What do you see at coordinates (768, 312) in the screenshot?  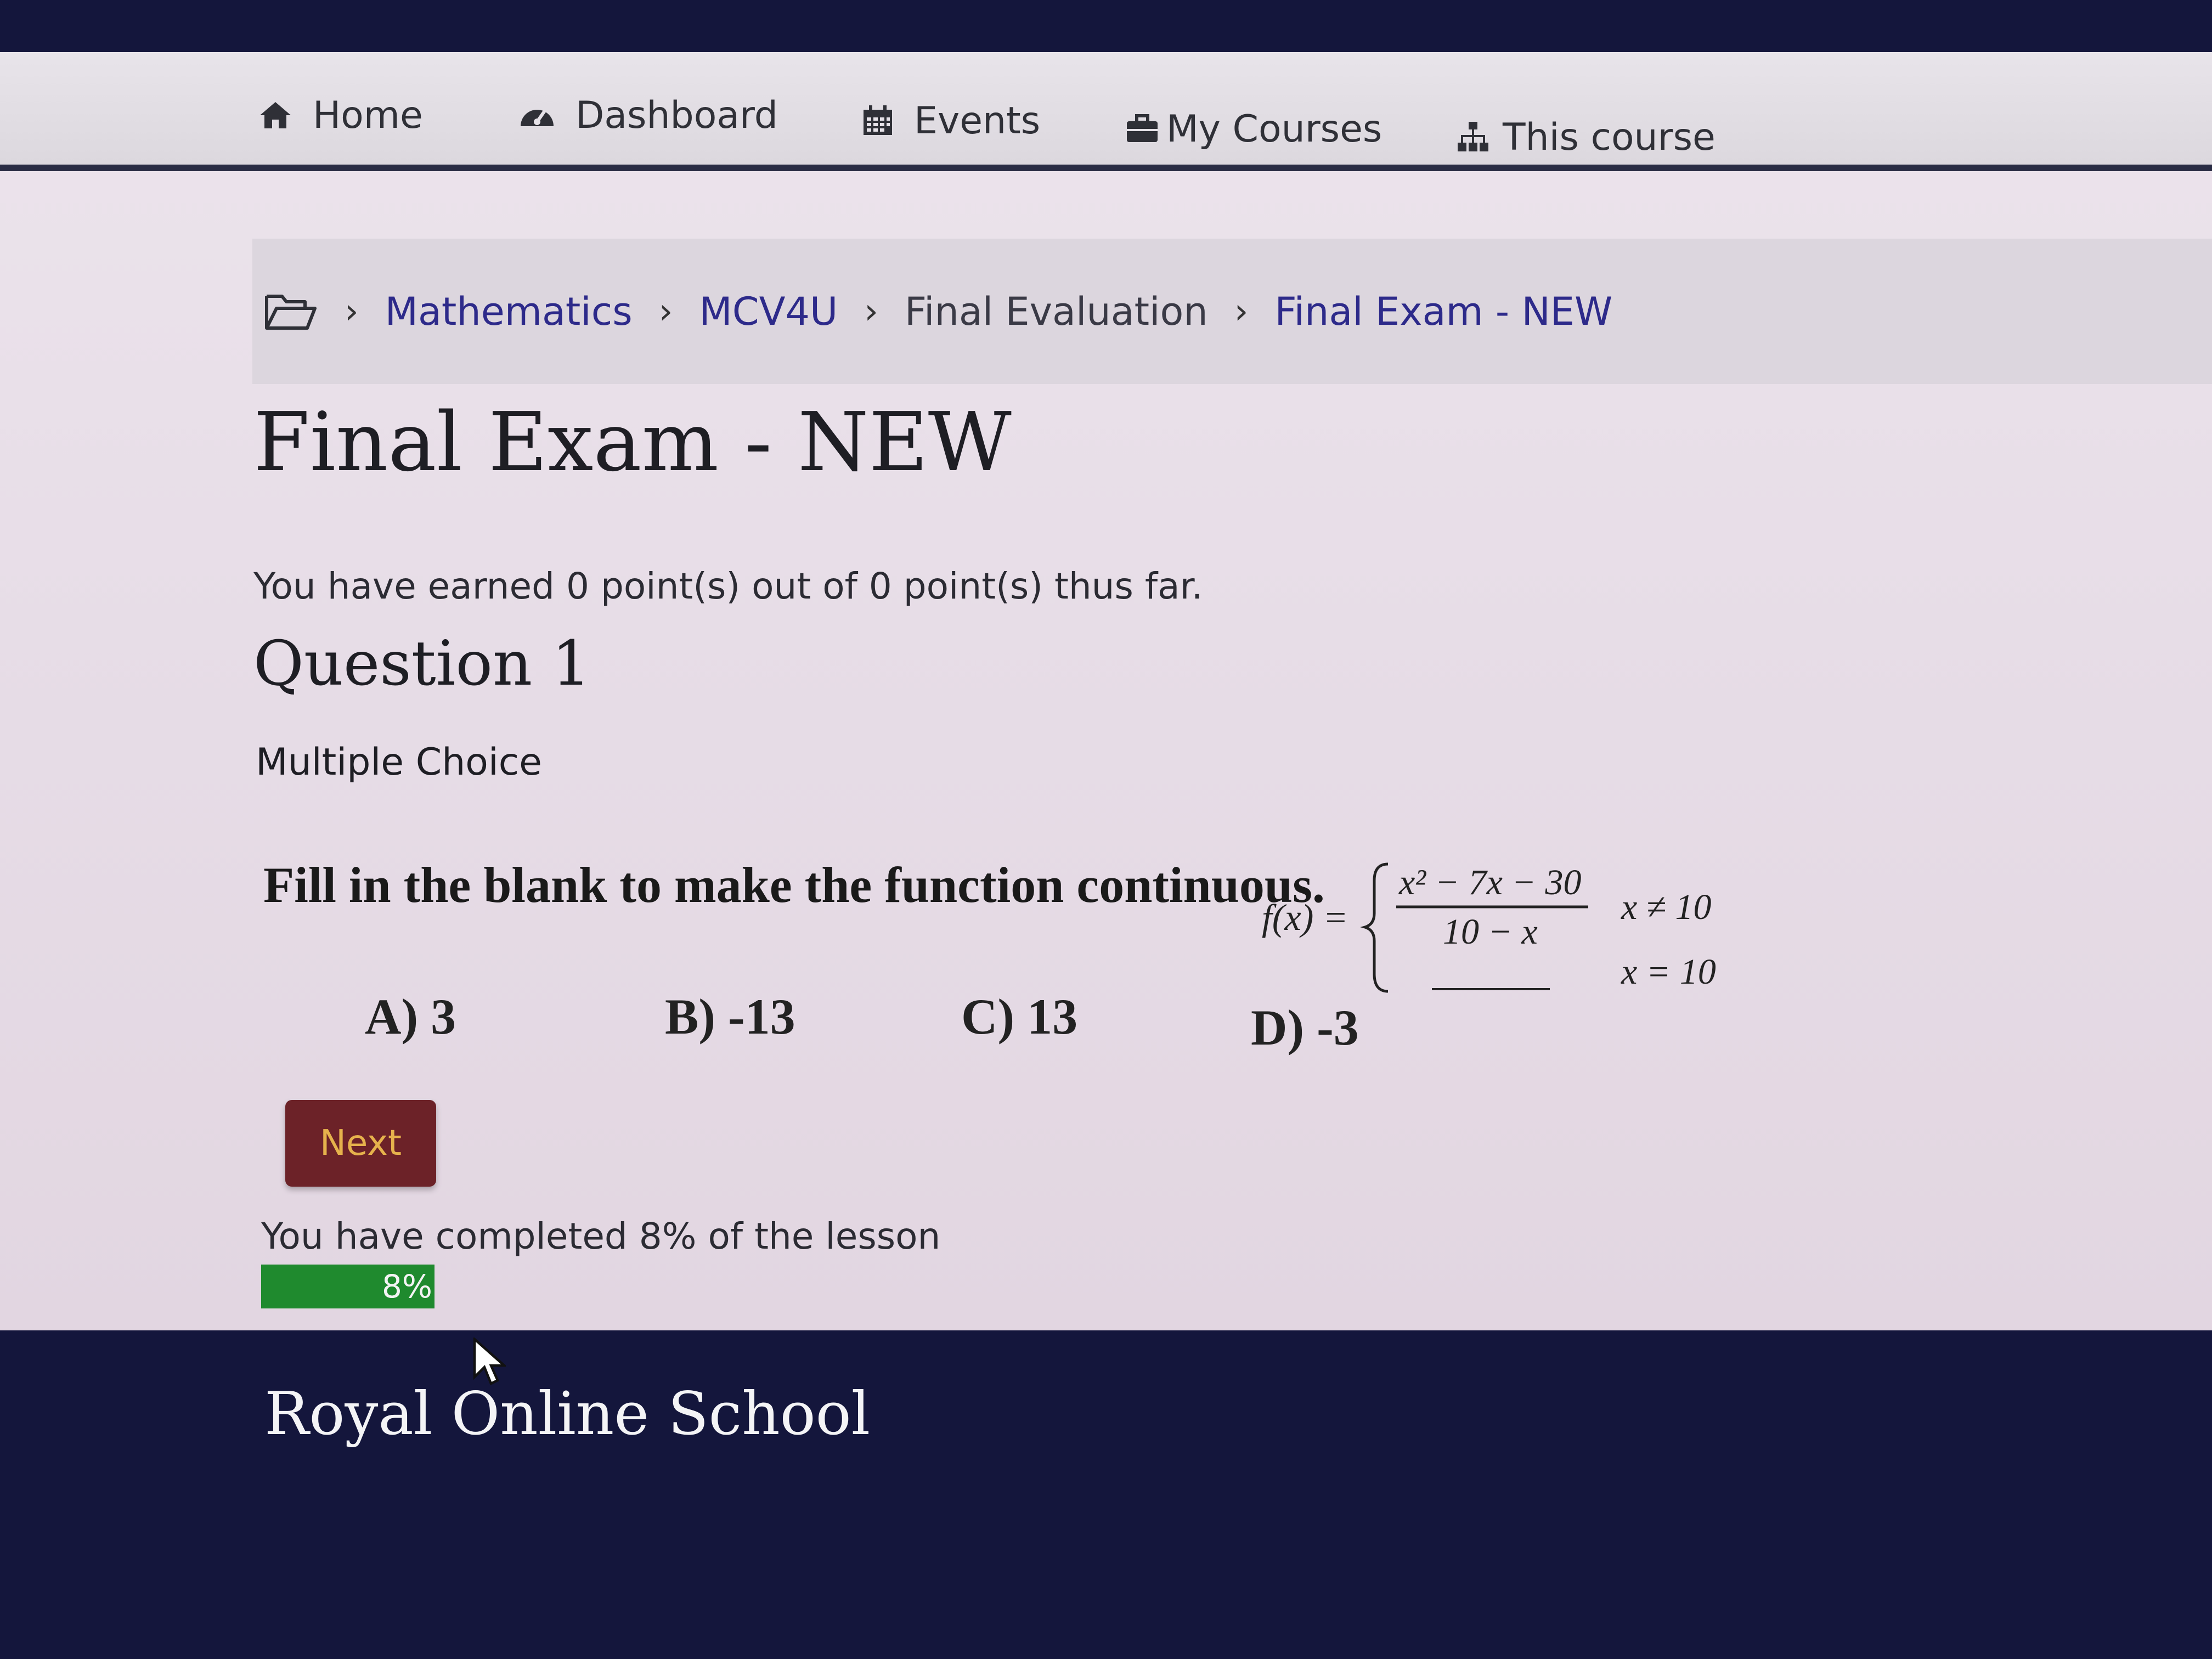 I see `breadcrumb-mcv4u: MCV4U` at bounding box center [768, 312].